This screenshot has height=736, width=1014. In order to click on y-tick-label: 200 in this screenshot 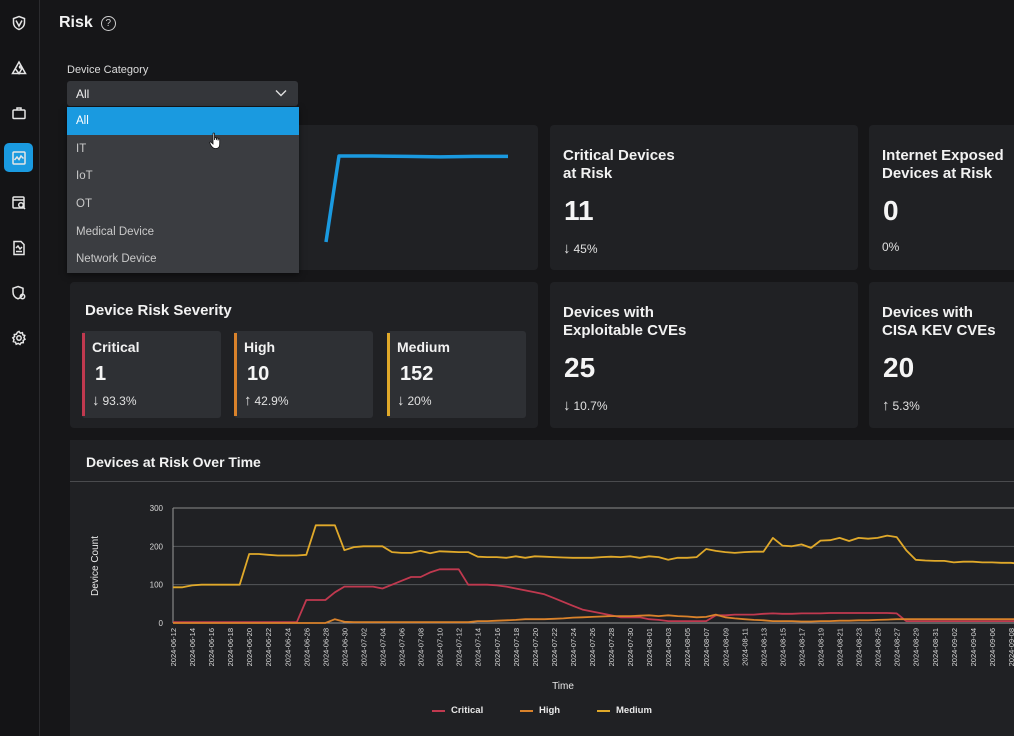, I will do `click(157, 546)`.